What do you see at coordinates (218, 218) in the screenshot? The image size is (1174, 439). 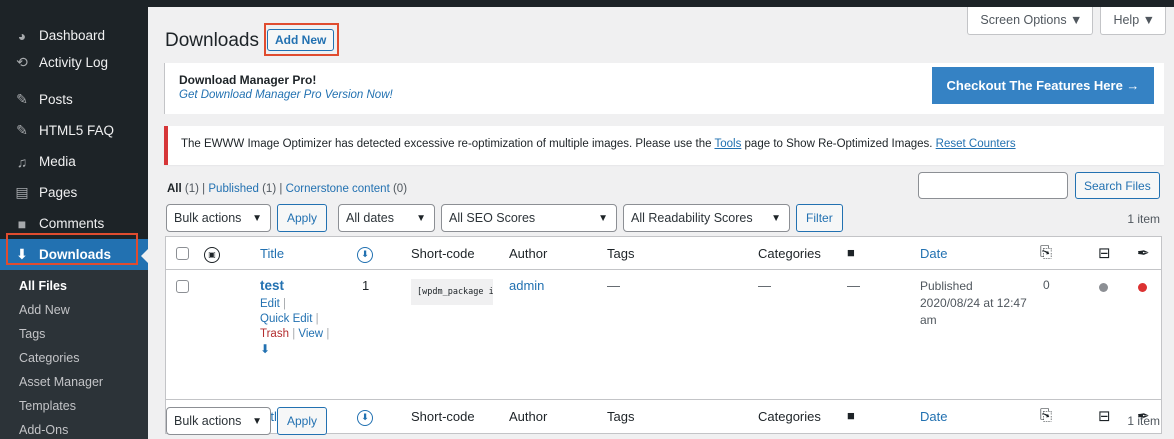 I see `bulk-actions-select: Bulk actions ▼` at bounding box center [218, 218].